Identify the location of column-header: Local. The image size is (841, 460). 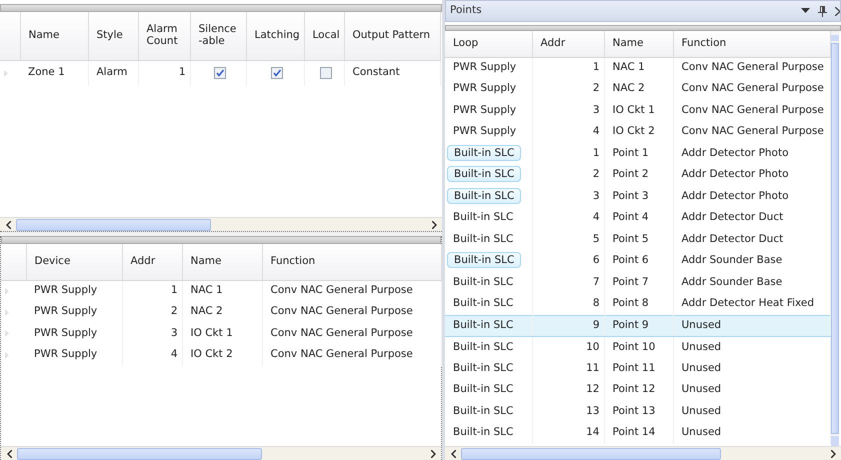
(324, 36).